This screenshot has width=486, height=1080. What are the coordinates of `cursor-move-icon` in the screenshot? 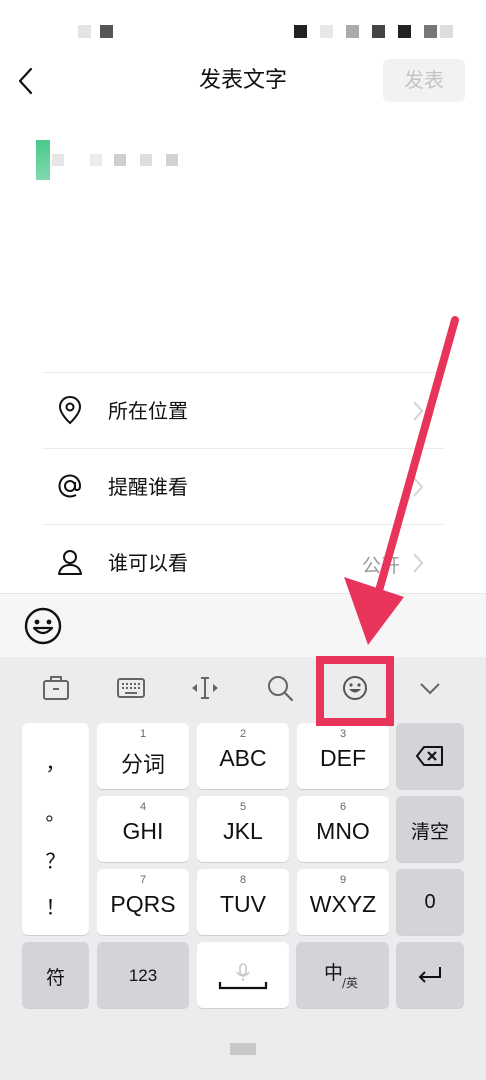 It's located at (205, 688).